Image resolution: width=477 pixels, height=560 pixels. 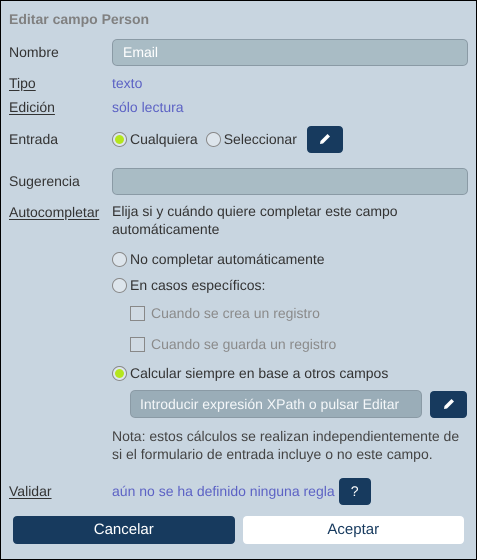 I want to click on accept-button: Aceptar, so click(x=353, y=530).